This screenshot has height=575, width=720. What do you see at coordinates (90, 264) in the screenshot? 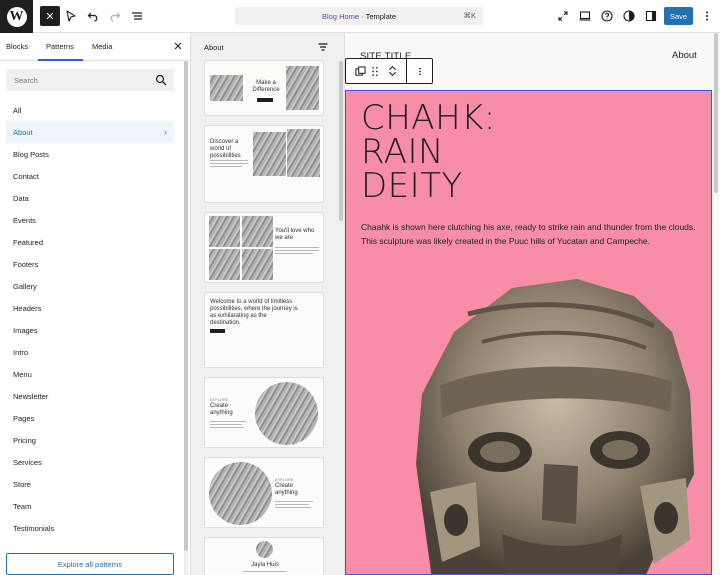
I see `category-item-footers: Footers` at bounding box center [90, 264].